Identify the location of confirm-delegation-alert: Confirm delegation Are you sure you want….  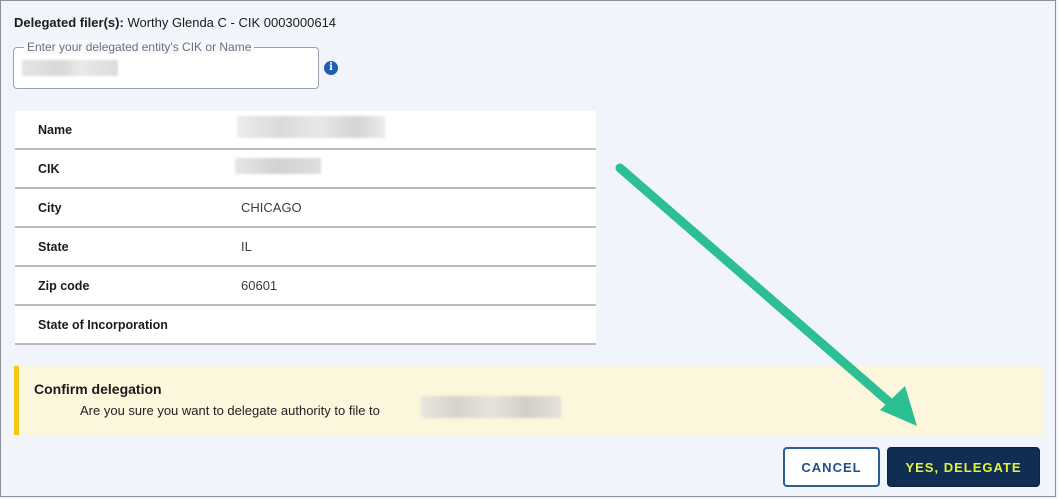
(528, 400).